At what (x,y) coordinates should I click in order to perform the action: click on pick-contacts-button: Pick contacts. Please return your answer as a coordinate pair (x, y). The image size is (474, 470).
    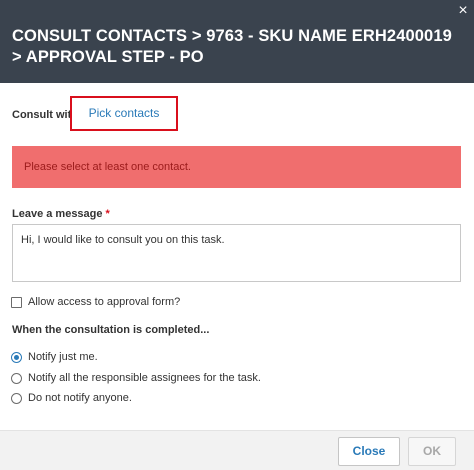
    Looking at the image, I should click on (124, 113).